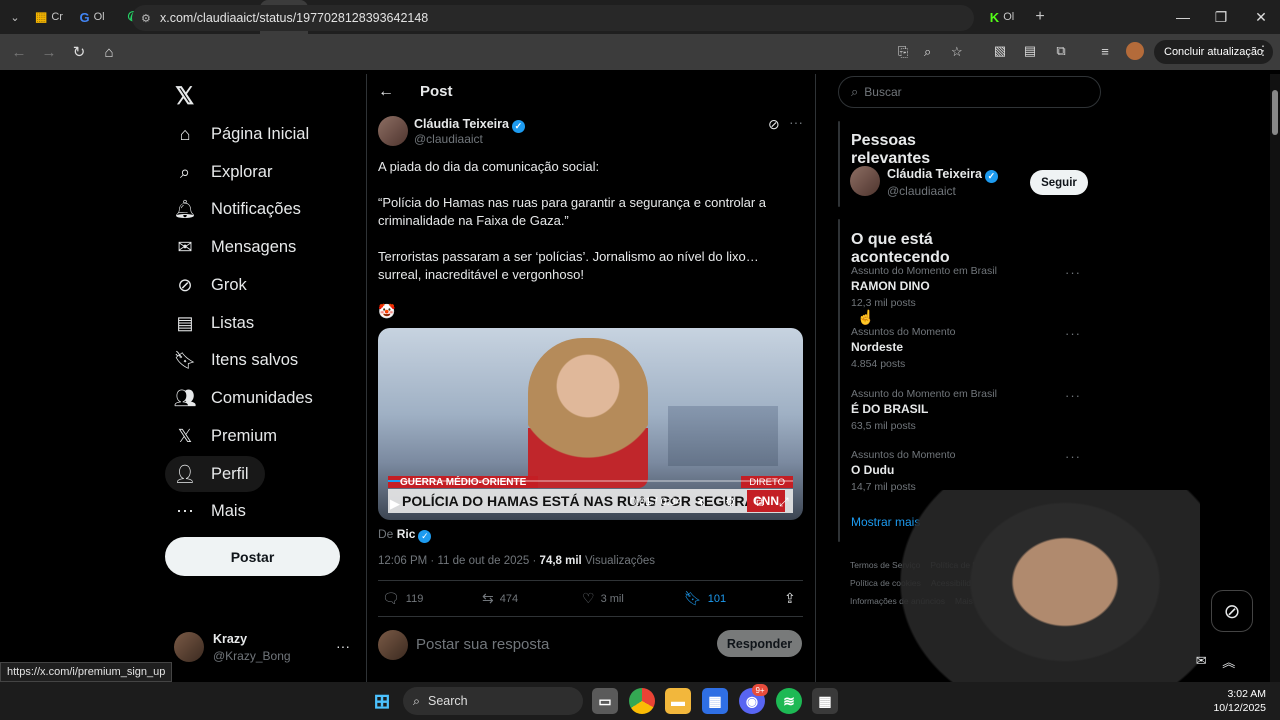 This screenshot has height=720, width=1280. I want to click on grok-fab-icon: ⊘, so click(1232, 611).